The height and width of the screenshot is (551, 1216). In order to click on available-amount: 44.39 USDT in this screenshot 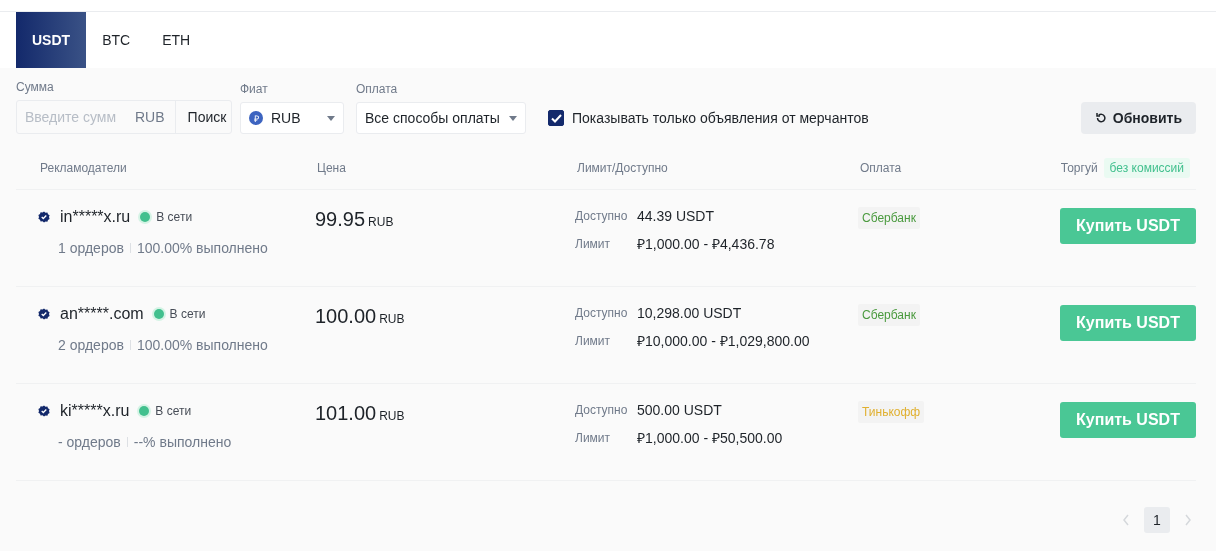, I will do `click(676, 216)`.